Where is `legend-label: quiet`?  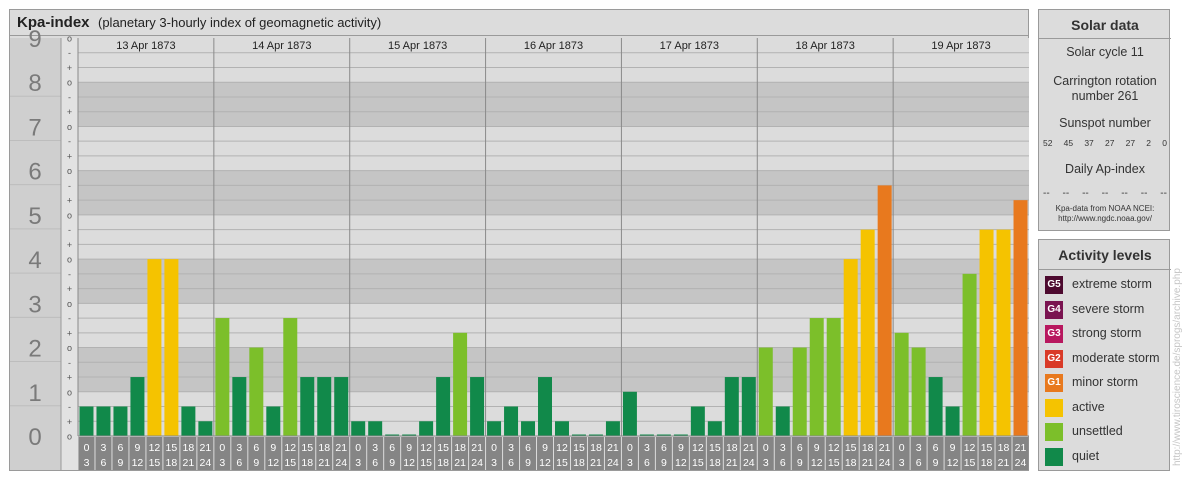
legend-label: quiet is located at coordinates (1086, 455).